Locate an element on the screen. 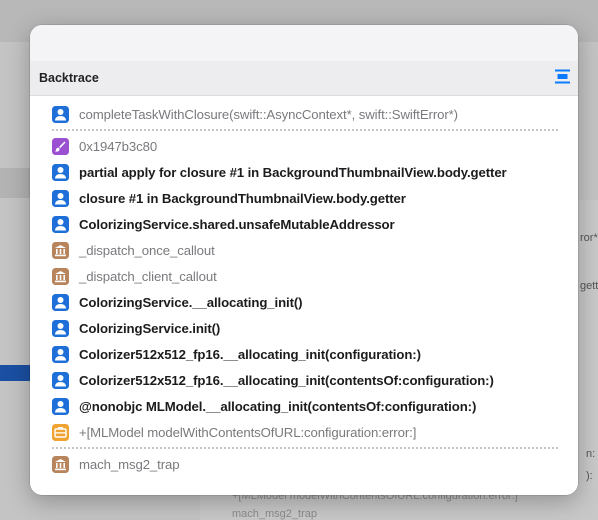  popover-header is located at coordinates (304, 43).